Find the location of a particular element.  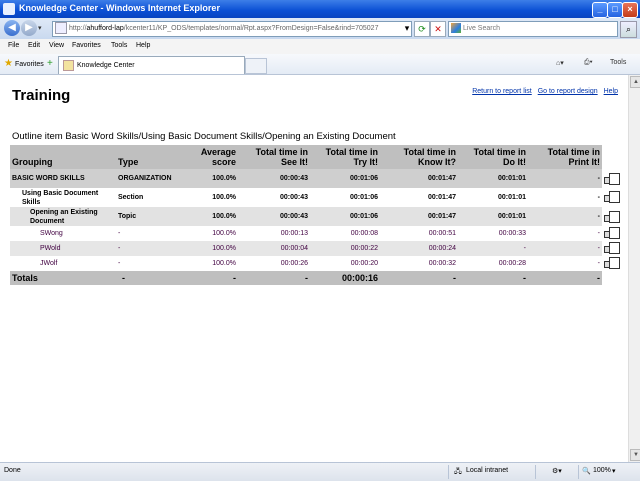

menu-help: Help is located at coordinates (143, 45).